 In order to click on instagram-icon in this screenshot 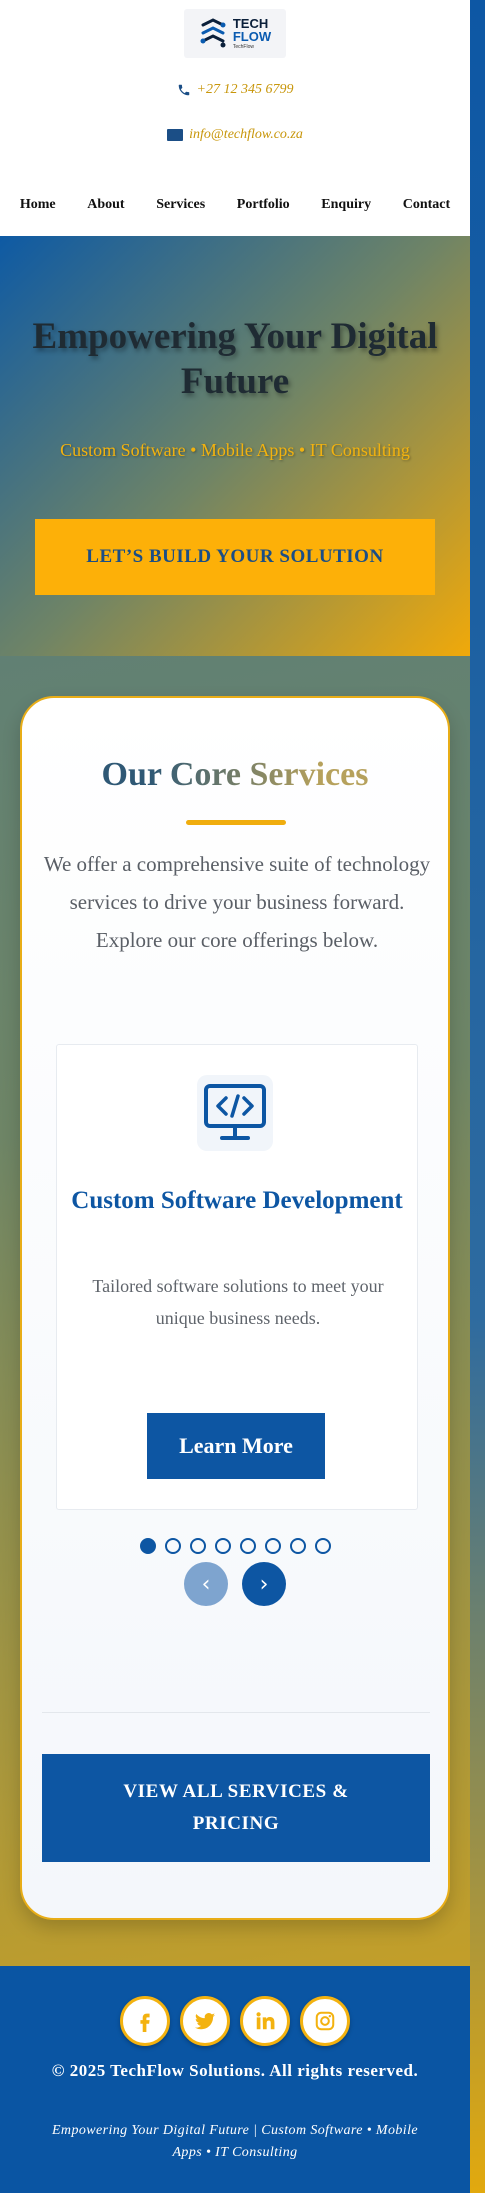, I will do `click(325, 2021)`.